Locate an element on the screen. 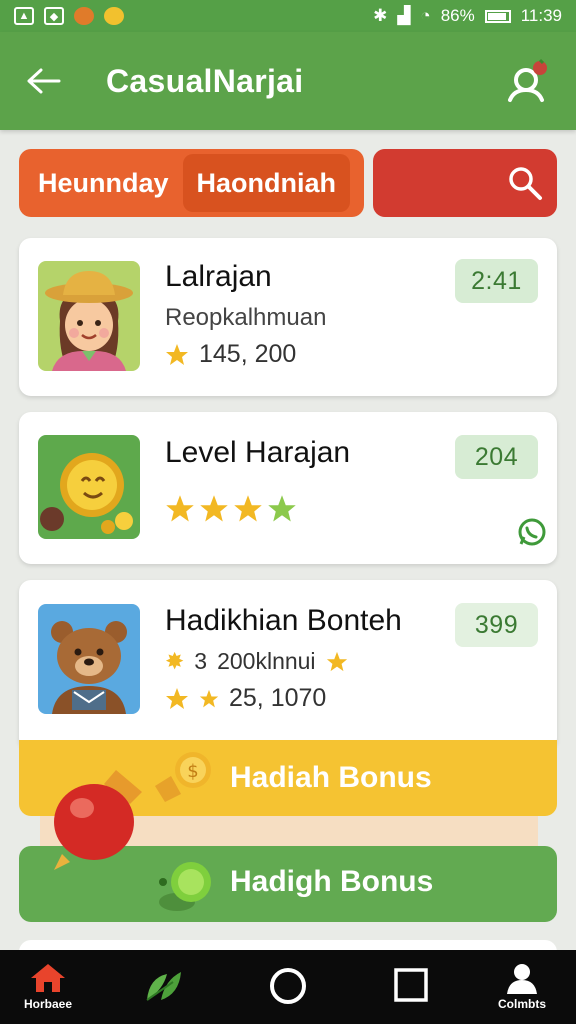 This screenshot has height=1024, width=576. nav-leaf is located at coordinates (164, 984).